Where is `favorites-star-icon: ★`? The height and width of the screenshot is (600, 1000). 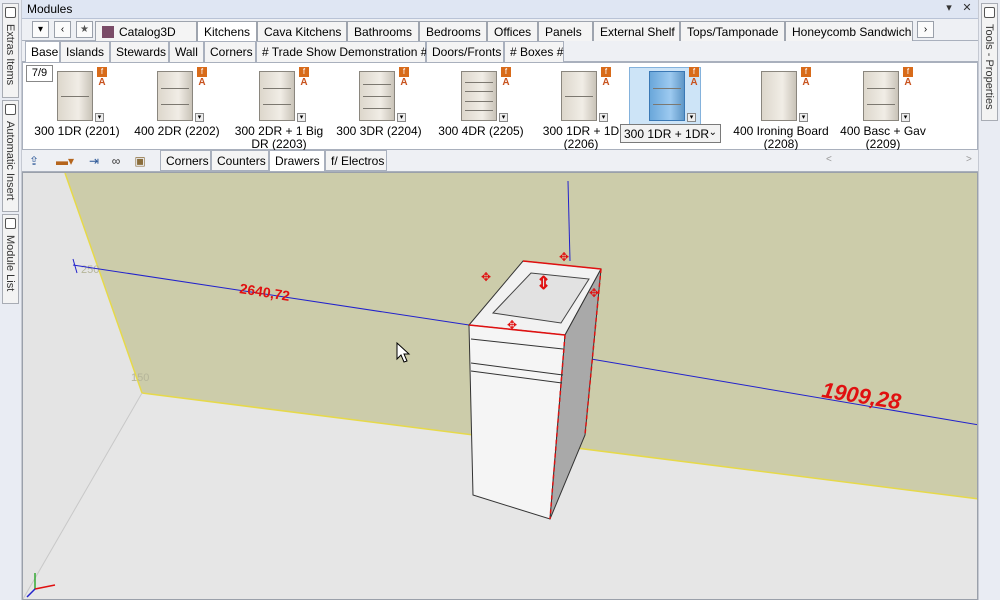 favorites-star-icon: ★ is located at coordinates (84, 29).